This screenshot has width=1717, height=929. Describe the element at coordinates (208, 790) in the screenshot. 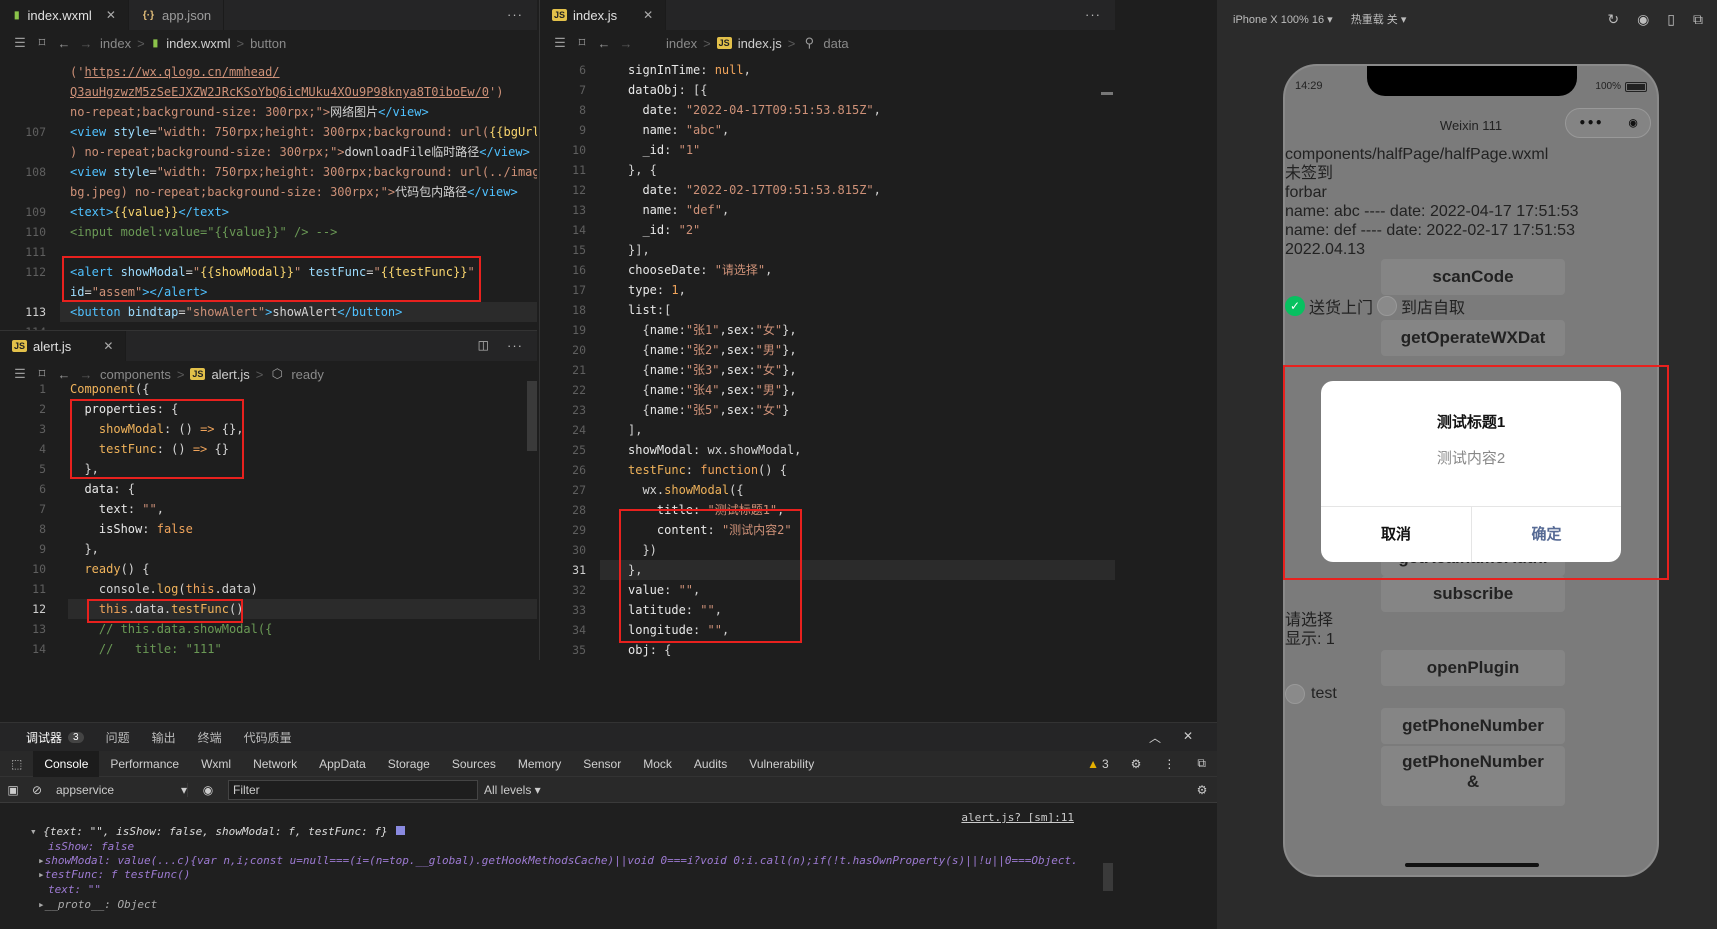

I see `eye-icon: ◉` at that location.